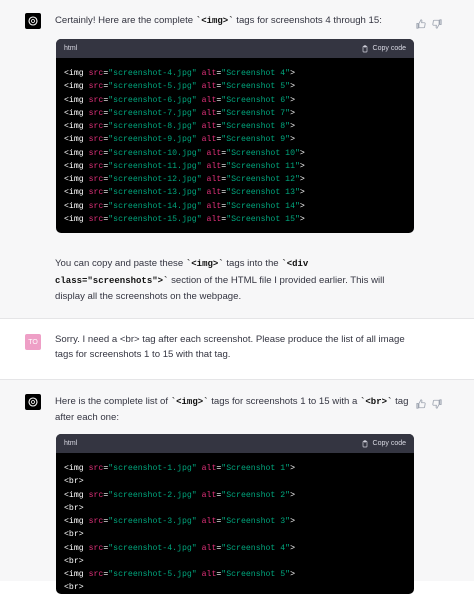 The image size is (474, 594). Describe the element at coordinates (256, 100) in the screenshot. I see `code-alt: "Screenshot 6"` at that location.